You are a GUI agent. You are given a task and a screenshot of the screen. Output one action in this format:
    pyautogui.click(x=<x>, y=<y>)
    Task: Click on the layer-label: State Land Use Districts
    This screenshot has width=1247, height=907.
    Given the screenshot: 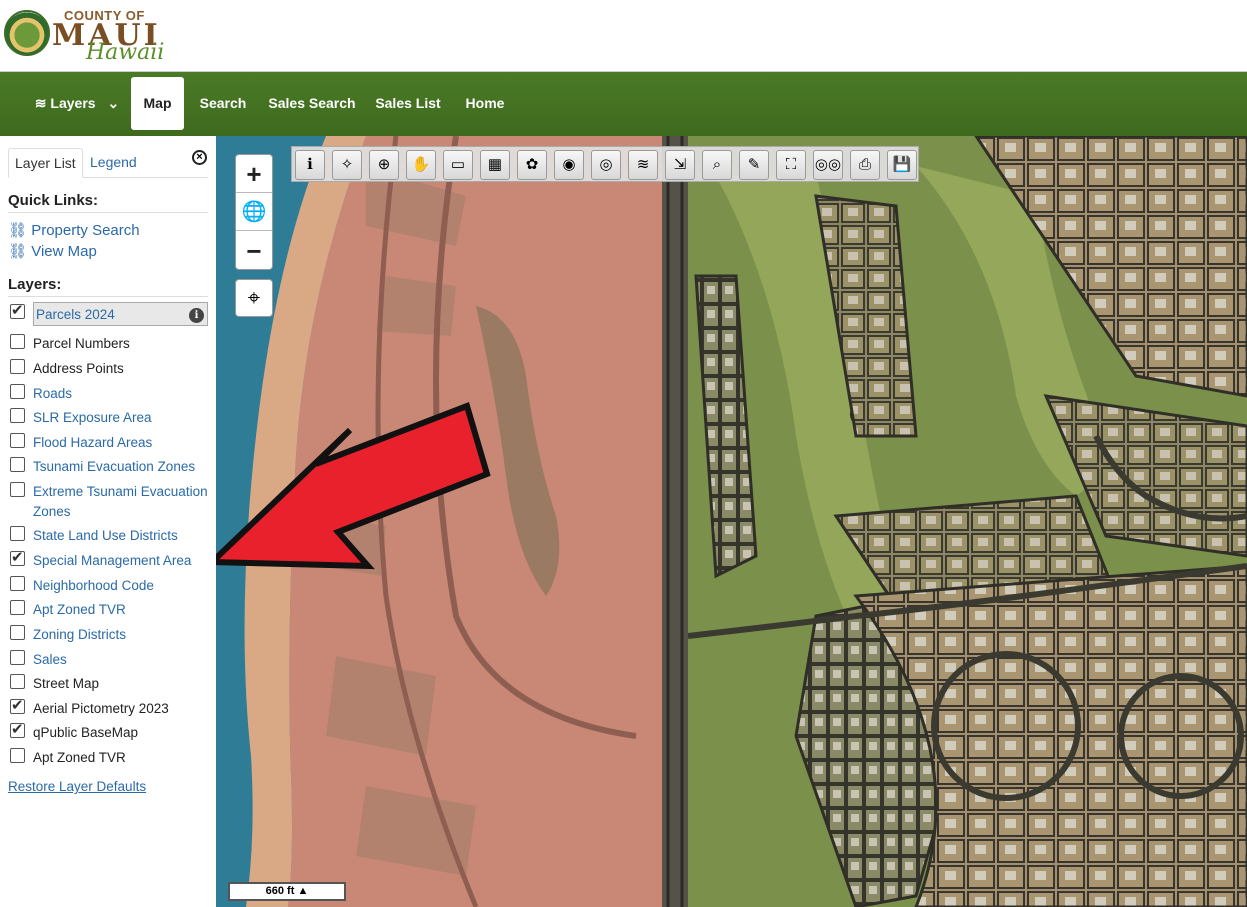 What is the action you would take?
    pyautogui.click(x=122, y=536)
    